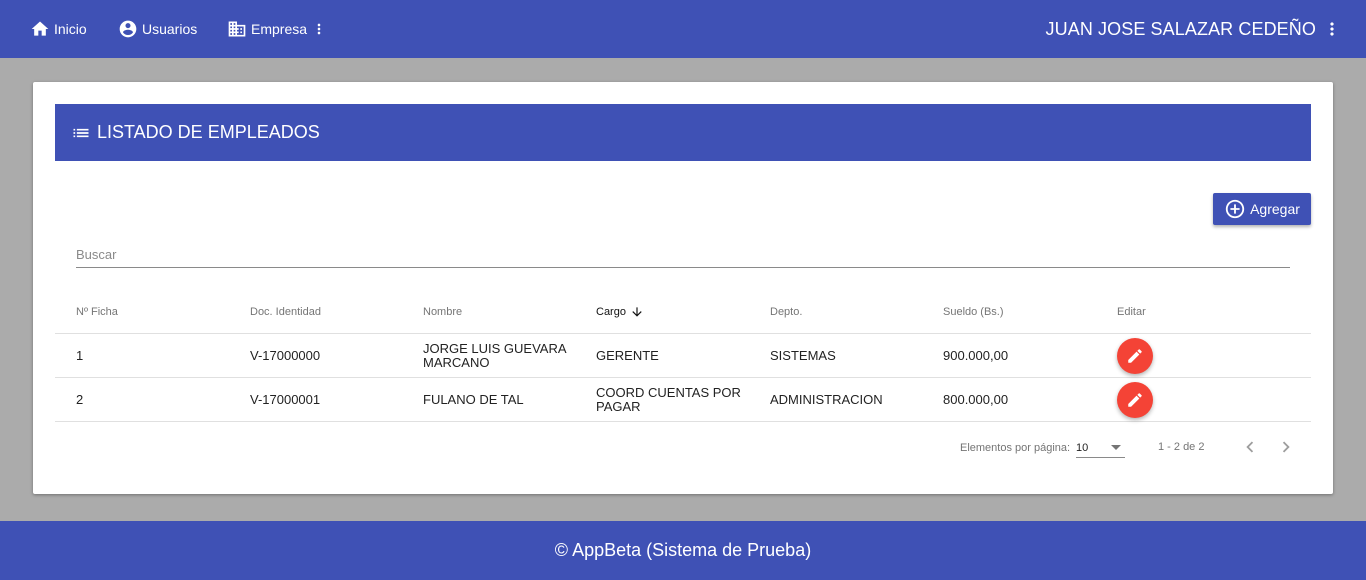 This screenshot has height=580, width=1366. I want to click on nav-empresa-label: Empresa, so click(279, 29).